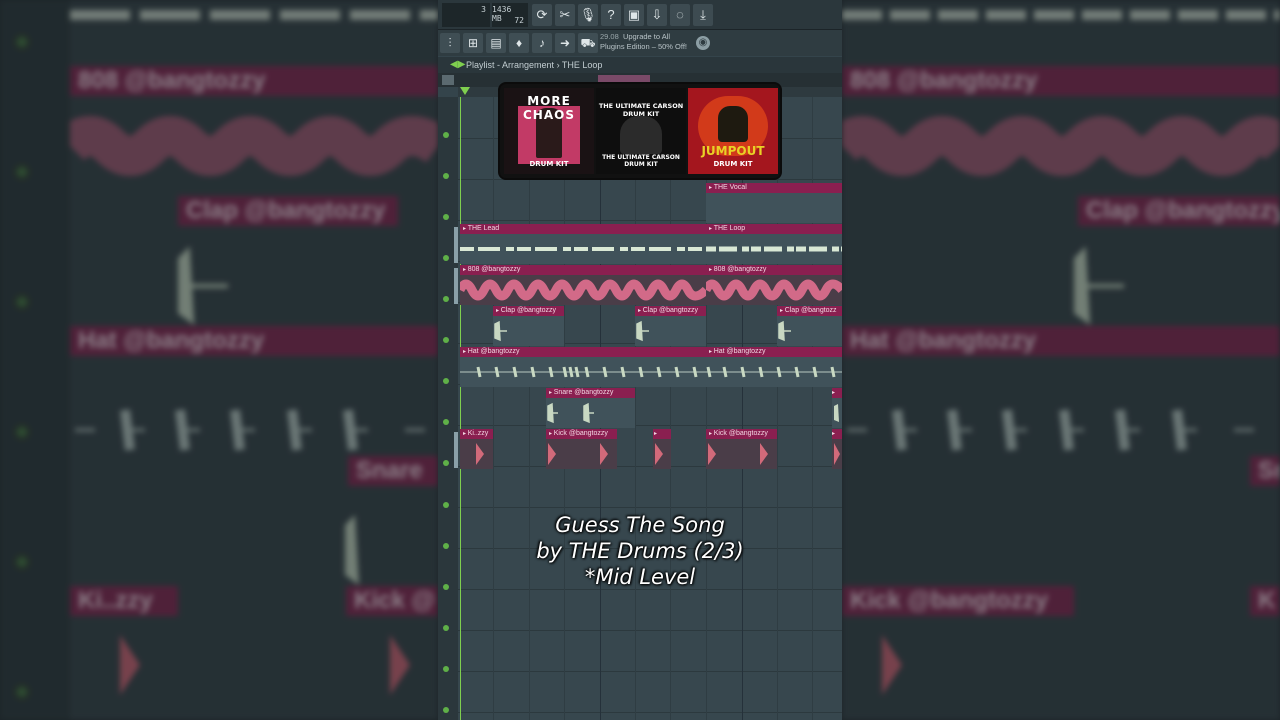 The image size is (1280, 720). What do you see at coordinates (582, 65) in the screenshot?
I see `pattern-name: THE Loop` at bounding box center [582, 65].